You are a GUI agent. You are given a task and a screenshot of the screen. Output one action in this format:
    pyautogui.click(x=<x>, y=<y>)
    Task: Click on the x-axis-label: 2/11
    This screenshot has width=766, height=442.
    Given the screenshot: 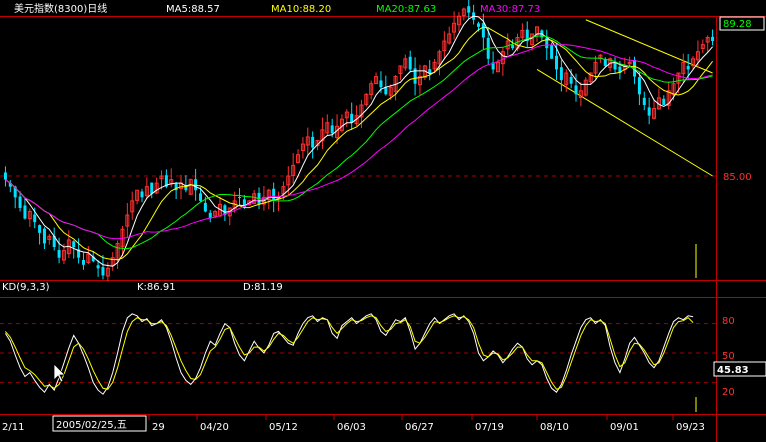 What is the action you would take?
    pyautogui.click(x=13, y=427)
    